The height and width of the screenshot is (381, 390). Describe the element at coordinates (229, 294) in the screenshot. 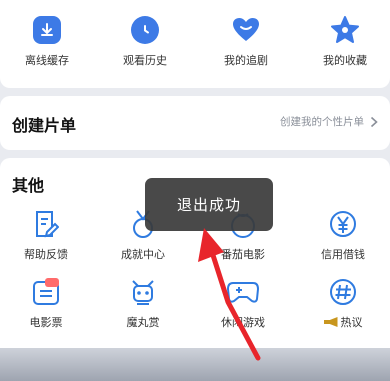

I see `annotation-arrow-icon` at that location.